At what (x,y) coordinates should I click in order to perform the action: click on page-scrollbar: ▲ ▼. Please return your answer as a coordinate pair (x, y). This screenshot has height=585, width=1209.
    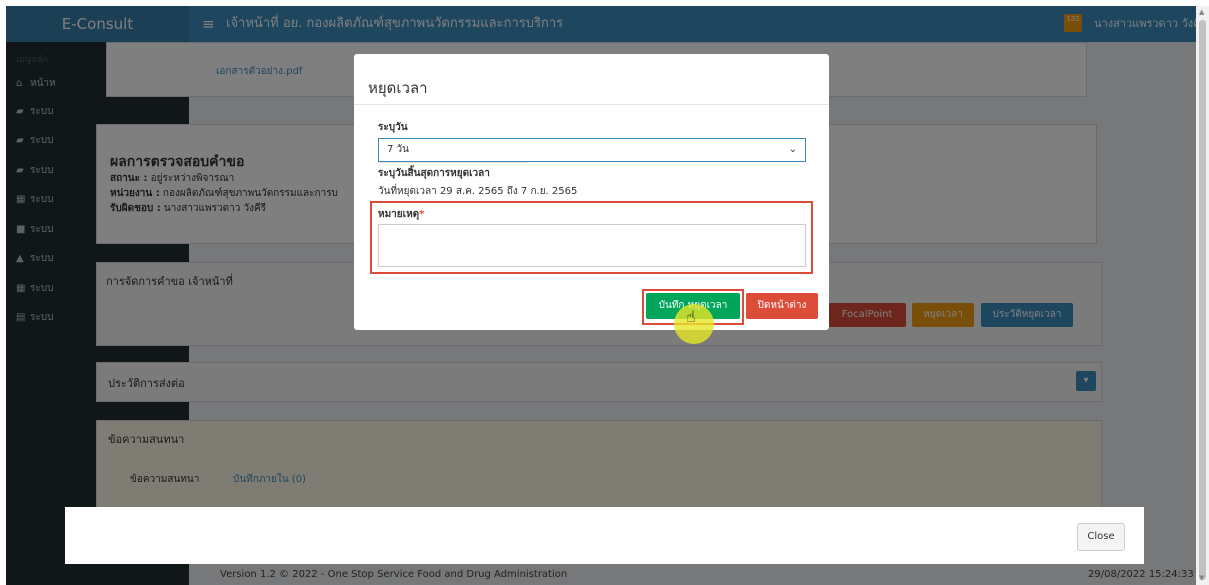
    Looking at the image, I should click on (1202, 295).